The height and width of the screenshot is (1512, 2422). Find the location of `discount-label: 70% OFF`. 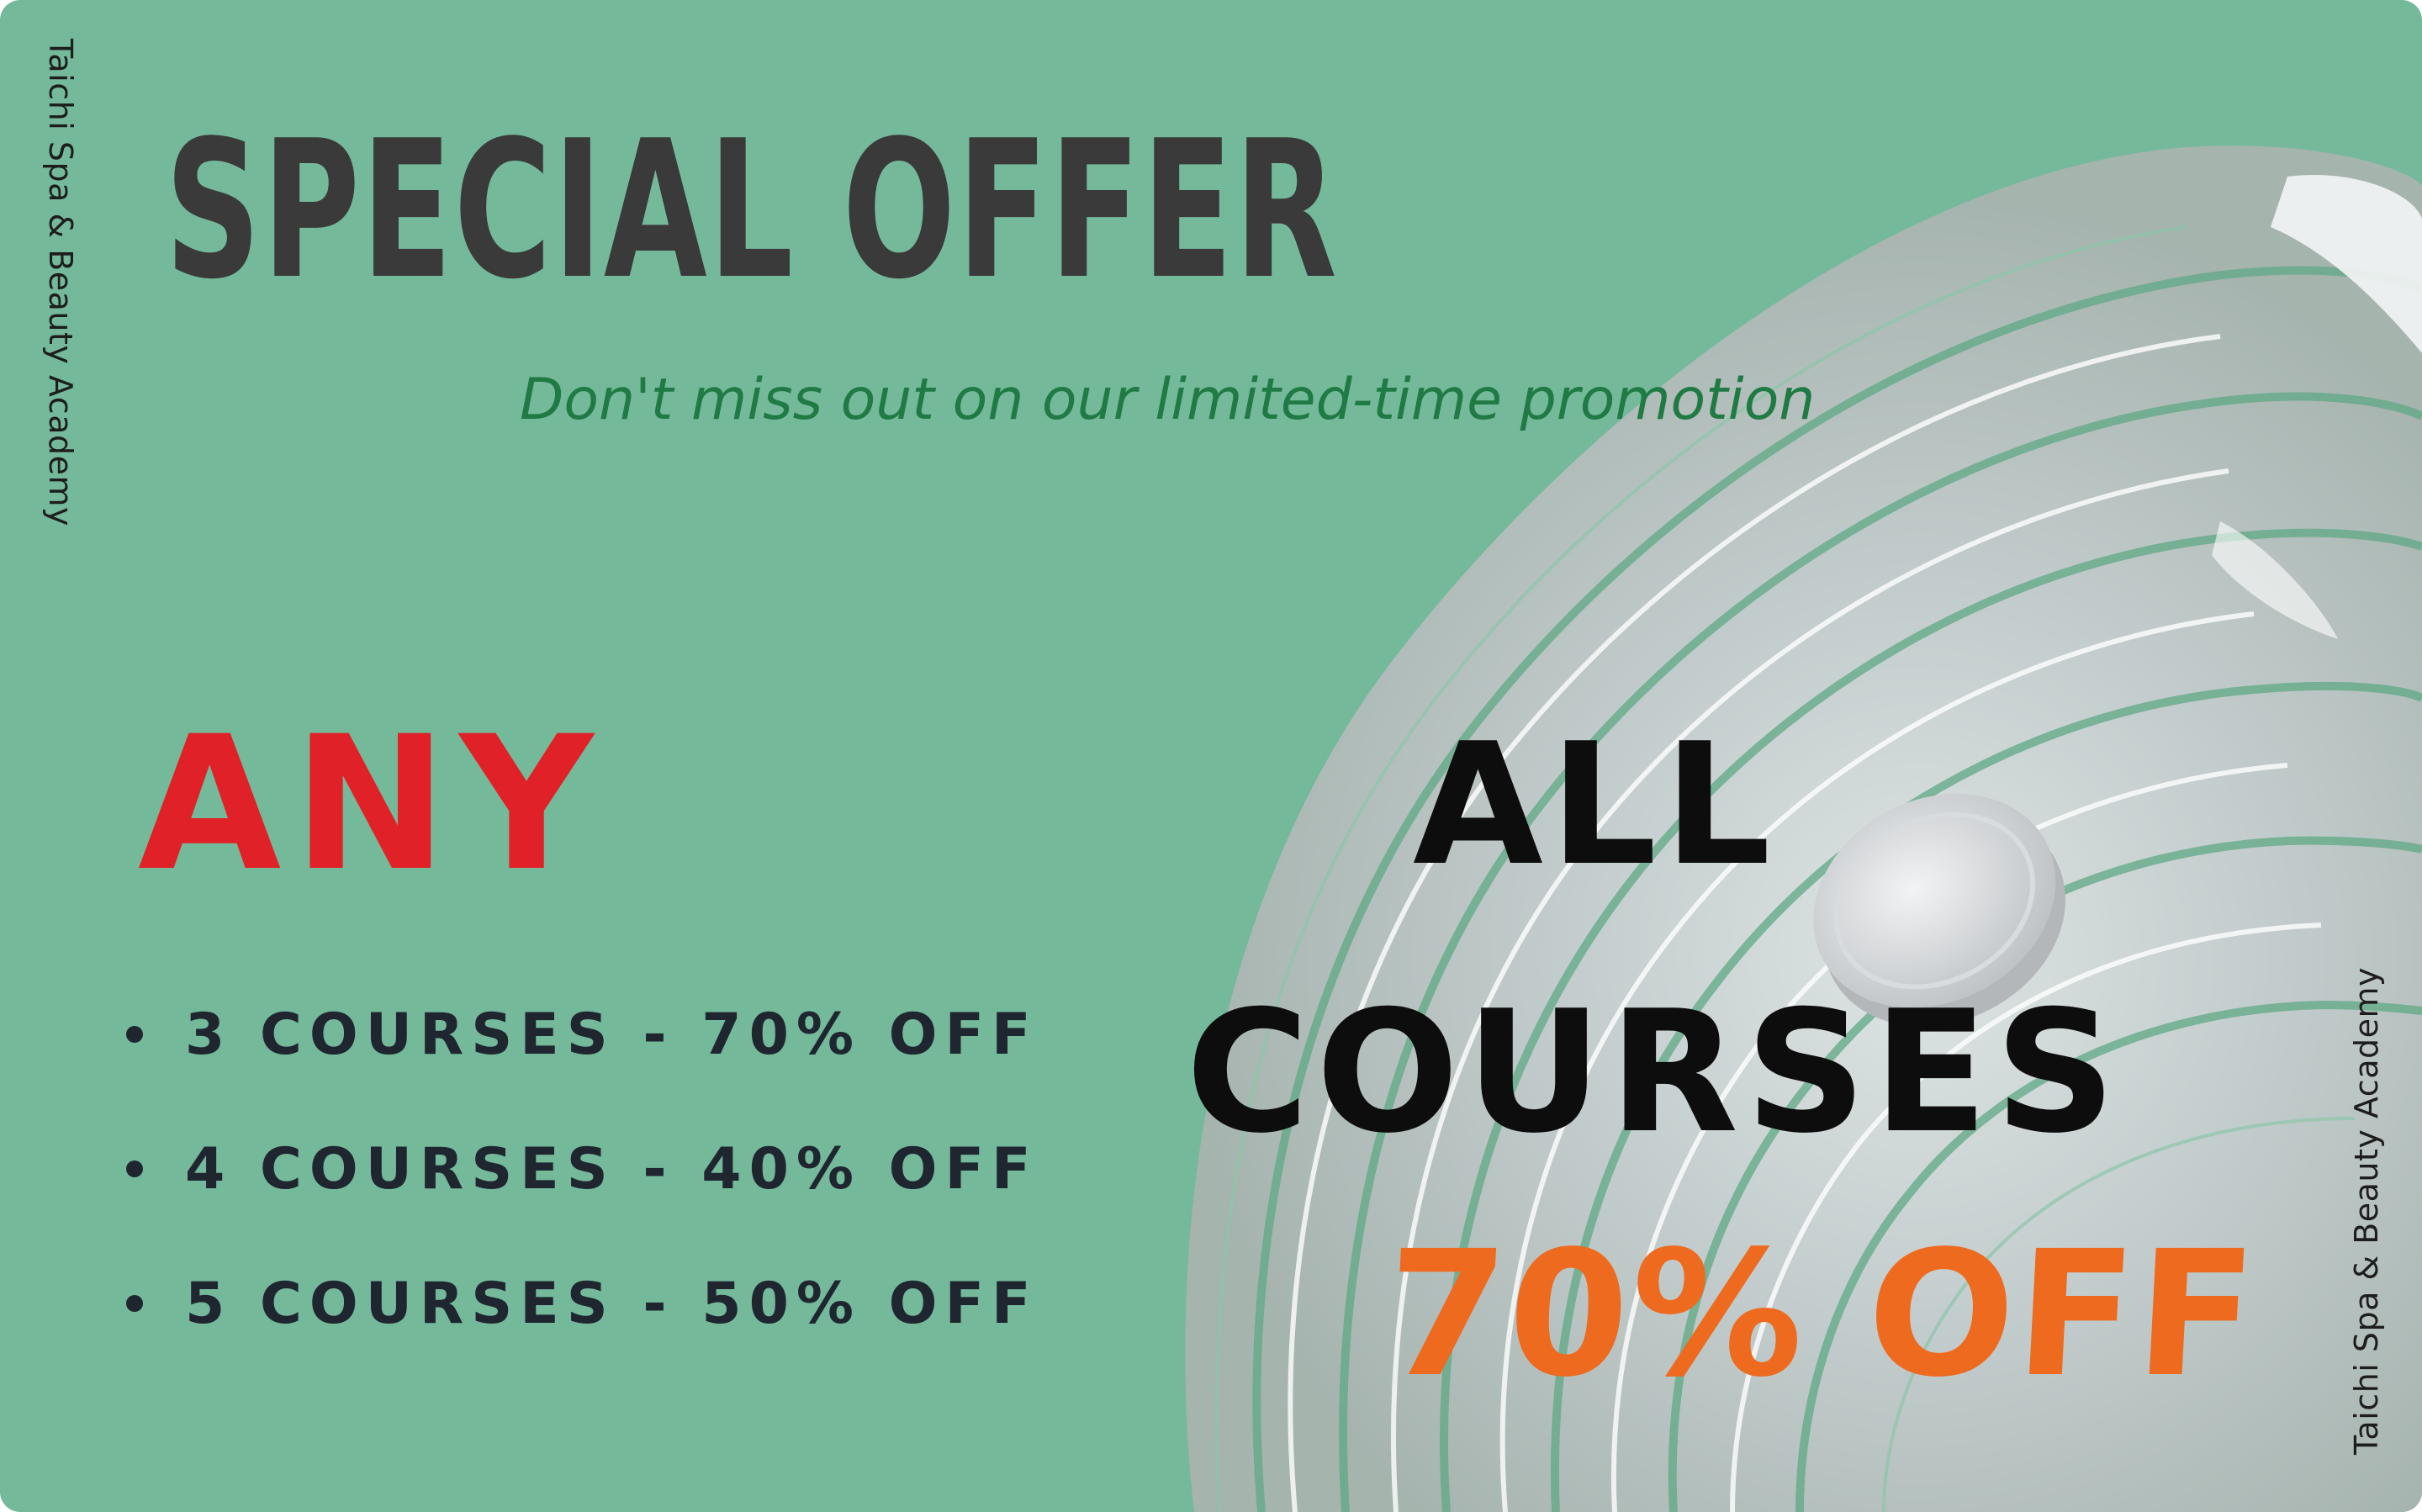

discount-label: 70% OFF is located at coordinates (1821, 1314).